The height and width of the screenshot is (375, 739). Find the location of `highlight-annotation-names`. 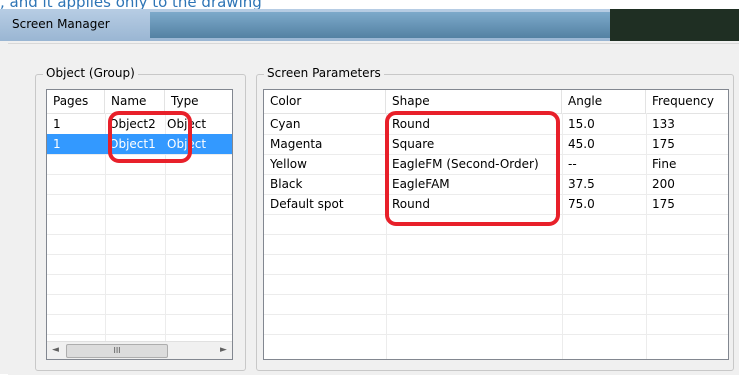

highlight-annotation-names is located at coordinates (150, 137).